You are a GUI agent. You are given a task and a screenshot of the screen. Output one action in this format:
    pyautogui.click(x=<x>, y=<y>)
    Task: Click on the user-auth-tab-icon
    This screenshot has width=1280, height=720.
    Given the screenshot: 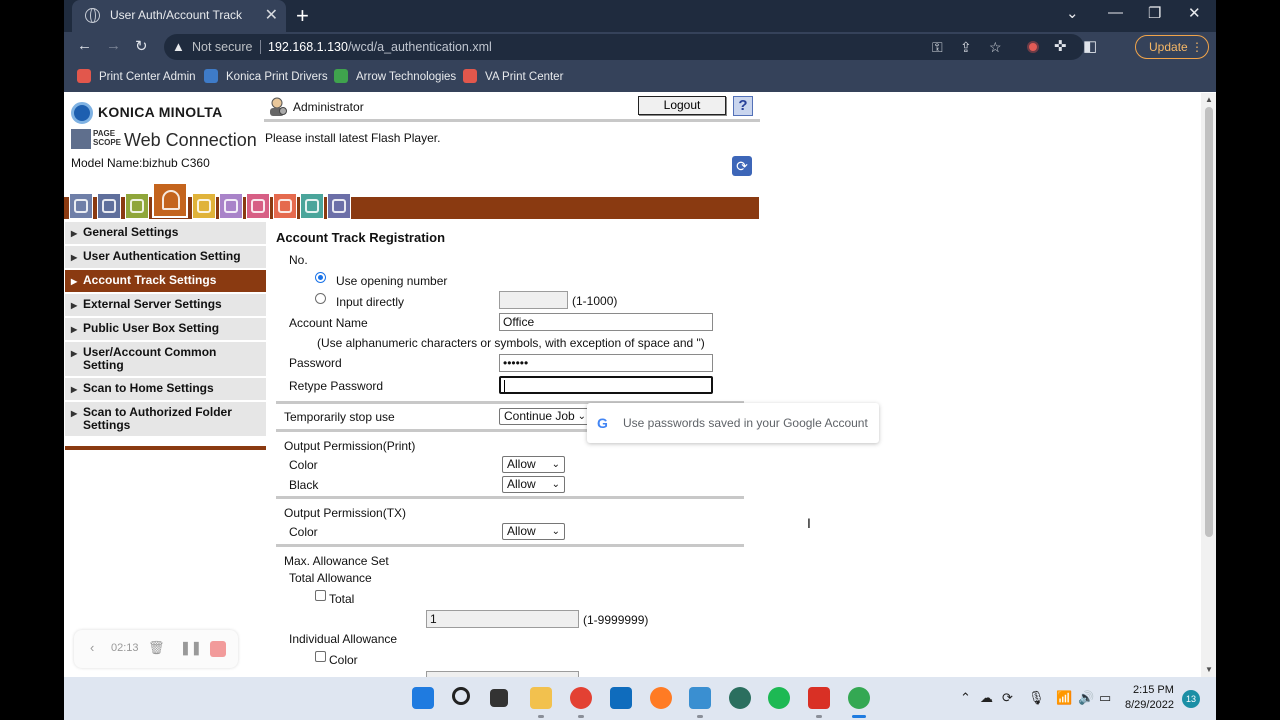 What is the action you would take?
    pyautogui.click(x=170, y=200)
    